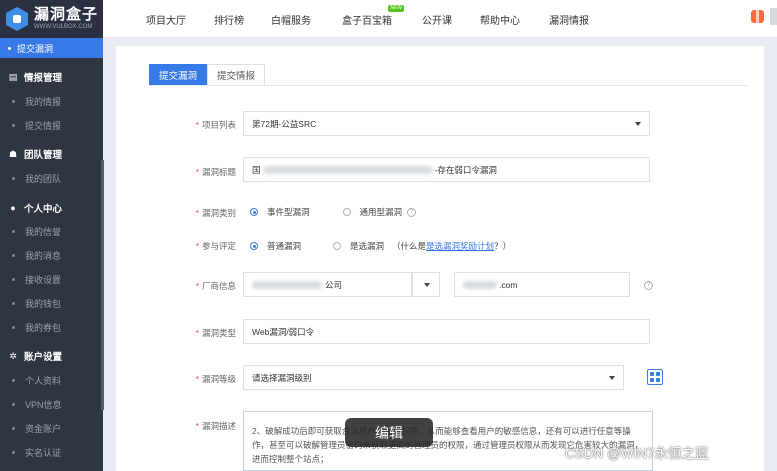  Describe the element at coordinates (229, 19) in the screenshot. I see `nav-ranking: 排行榜` at that location.